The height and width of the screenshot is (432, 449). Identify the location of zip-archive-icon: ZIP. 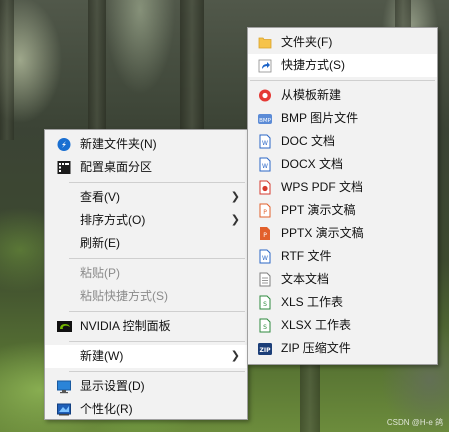
(265, 349).